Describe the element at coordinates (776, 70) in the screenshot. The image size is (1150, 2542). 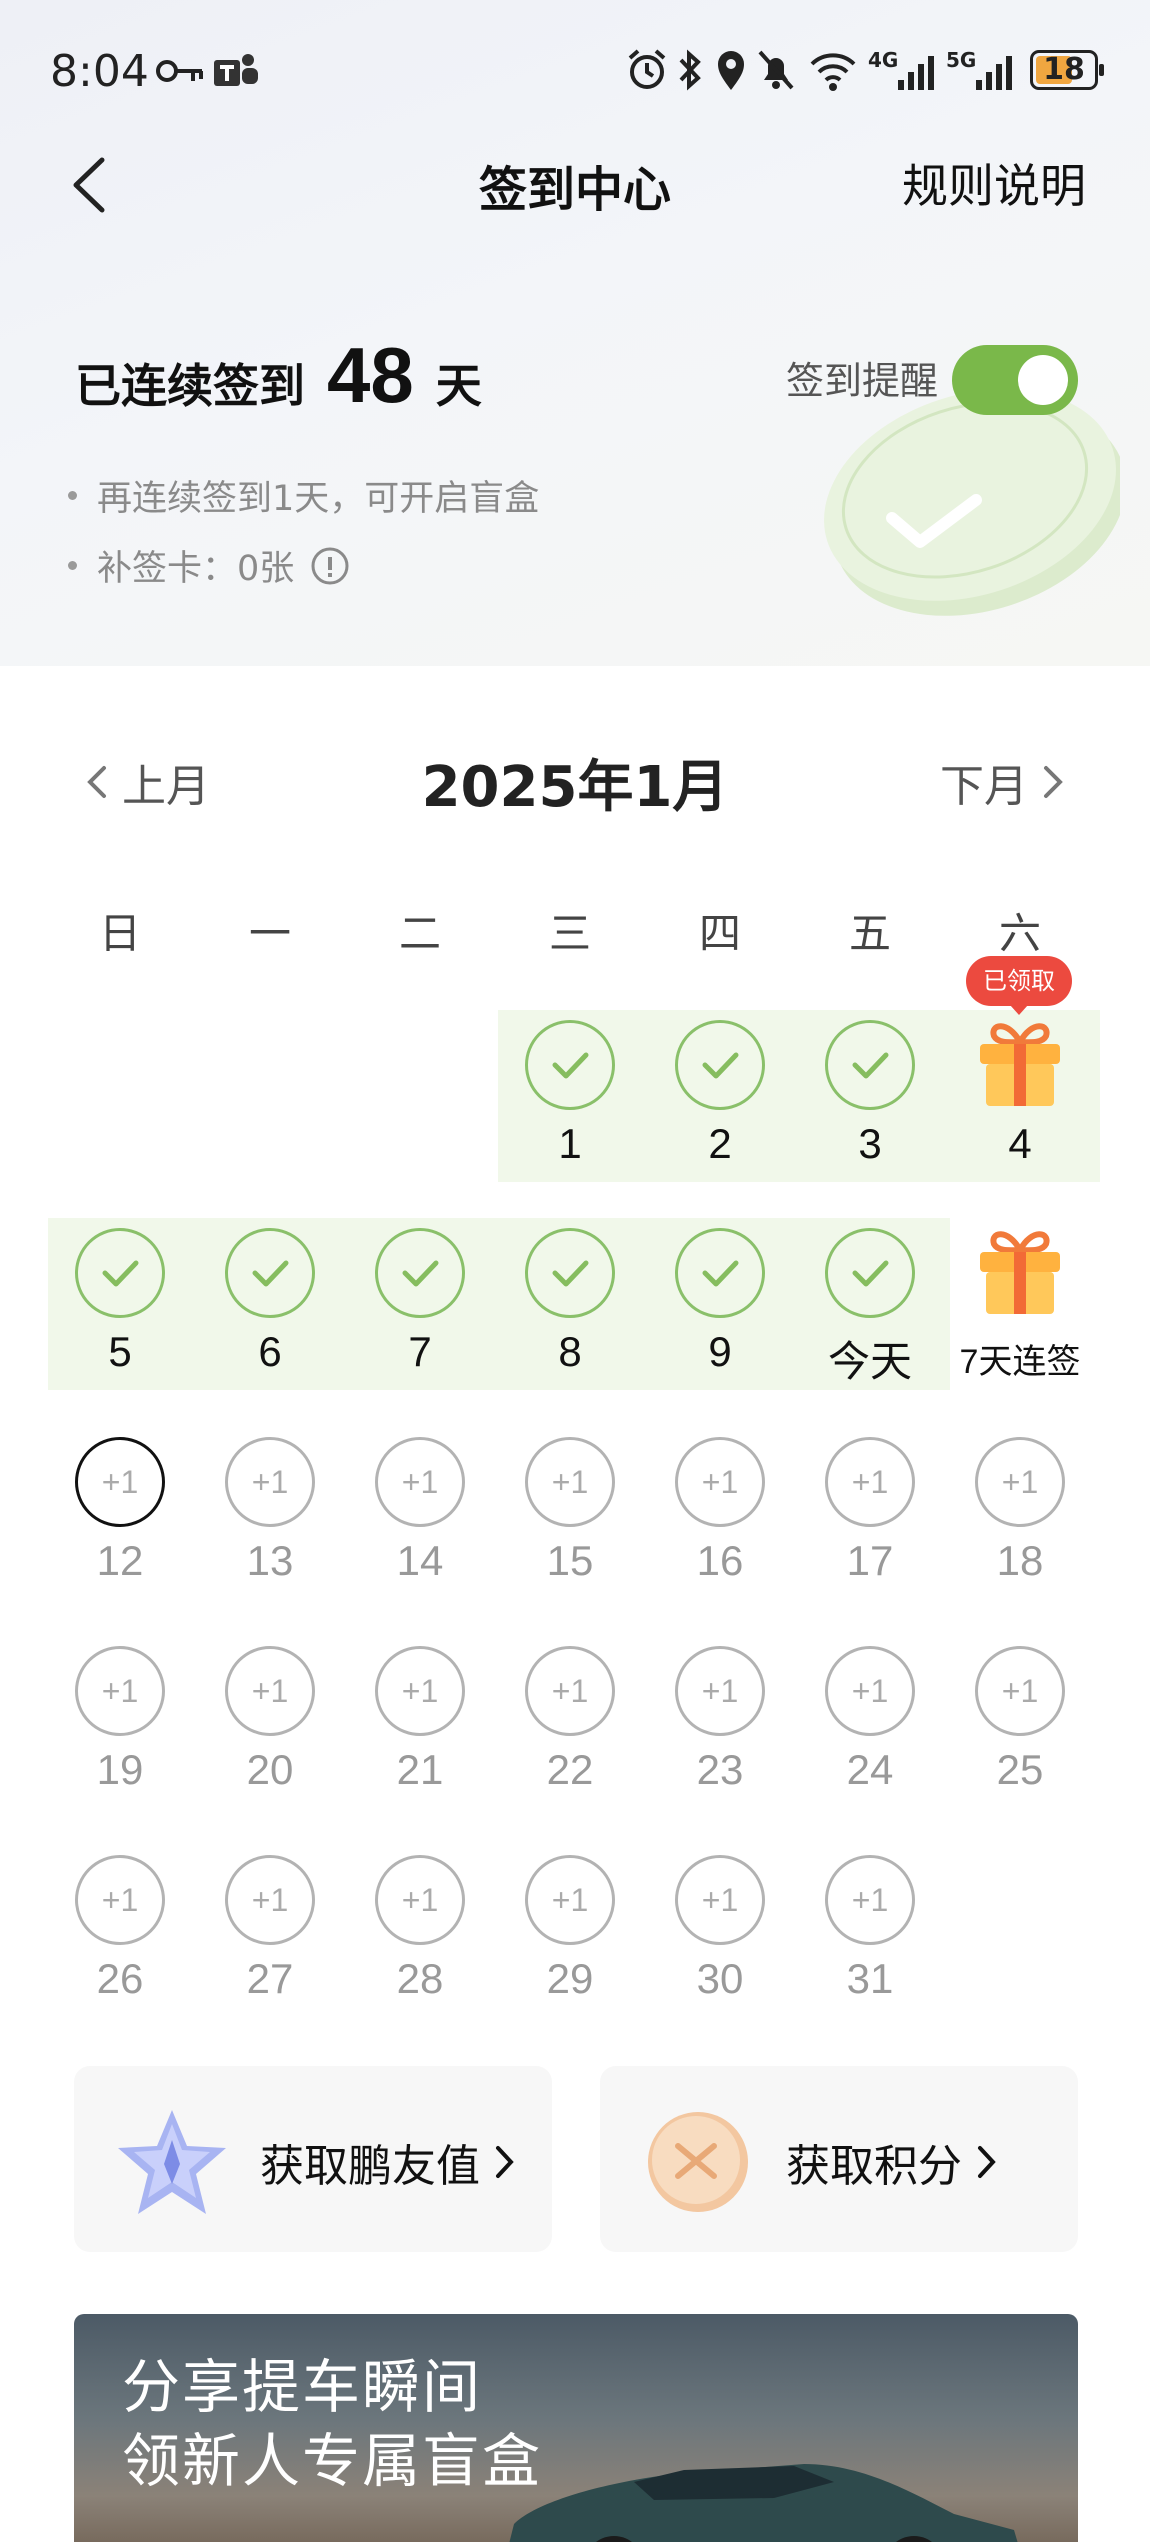
I see `mute-bell-icon` at that location.